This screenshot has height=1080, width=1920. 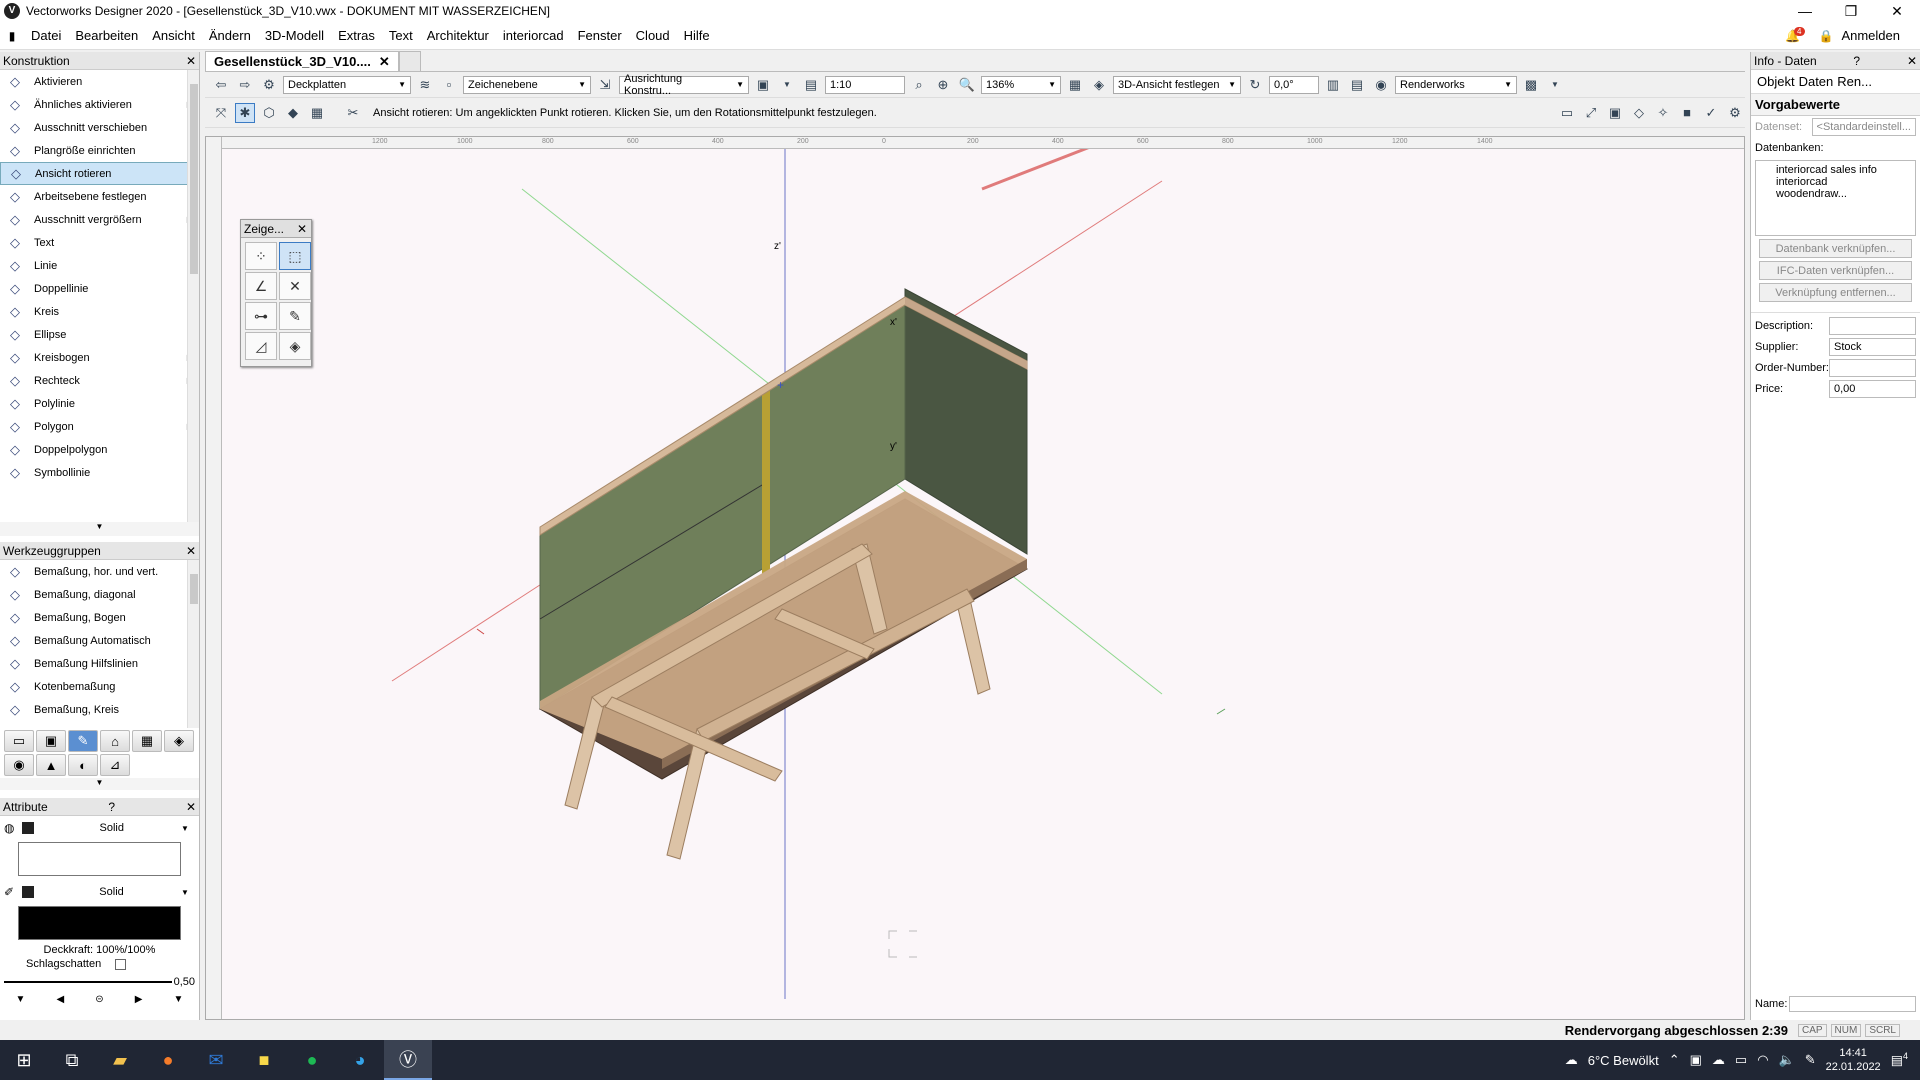 What do you see at coordinates (1591, 113) in the screenshot?
I see `fit-icon: ⤢` at bounding box center [1591, 113].